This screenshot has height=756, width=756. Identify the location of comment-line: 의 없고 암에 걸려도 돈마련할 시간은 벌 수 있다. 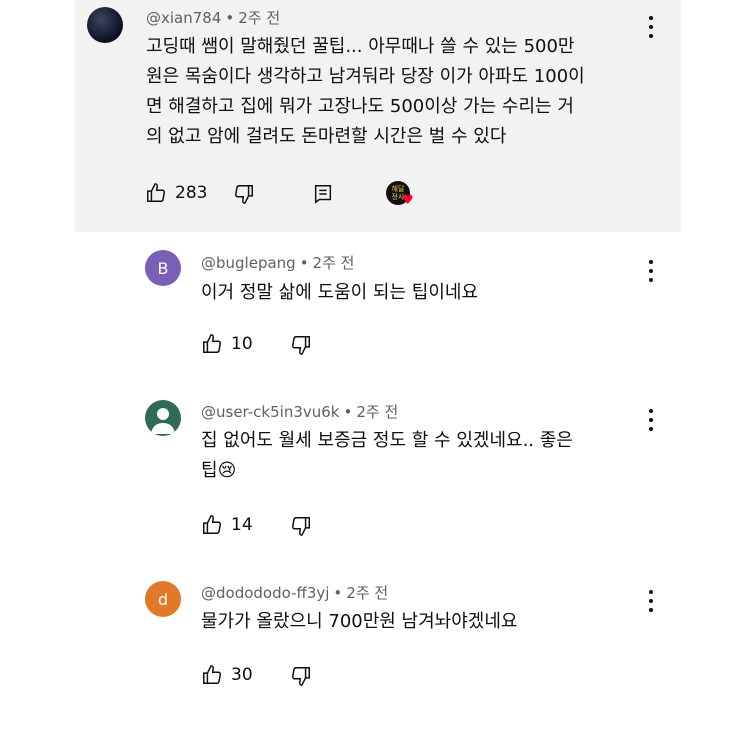
(326, 136).